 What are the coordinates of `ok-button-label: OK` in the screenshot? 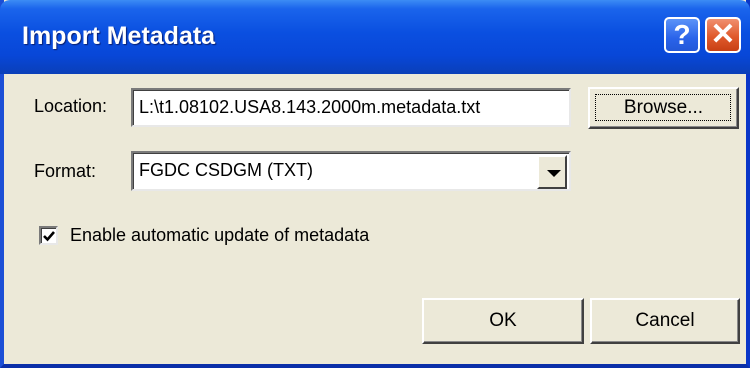 It's located at (503, 320).